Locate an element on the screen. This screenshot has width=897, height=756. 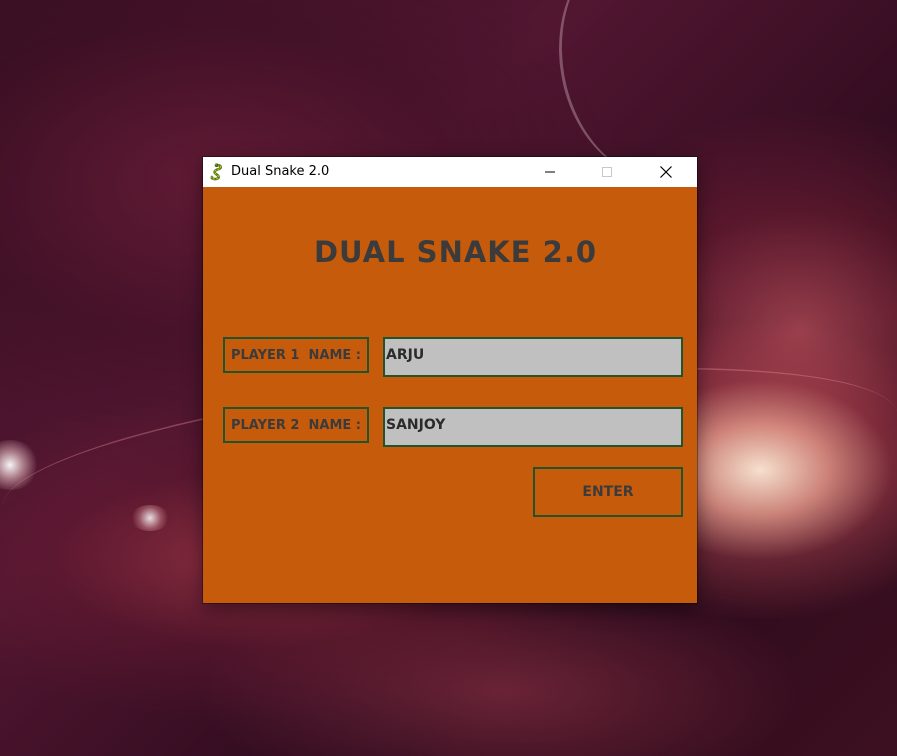
title-bar: Dual Snake 2.0 is located at coordinates (450, 172).